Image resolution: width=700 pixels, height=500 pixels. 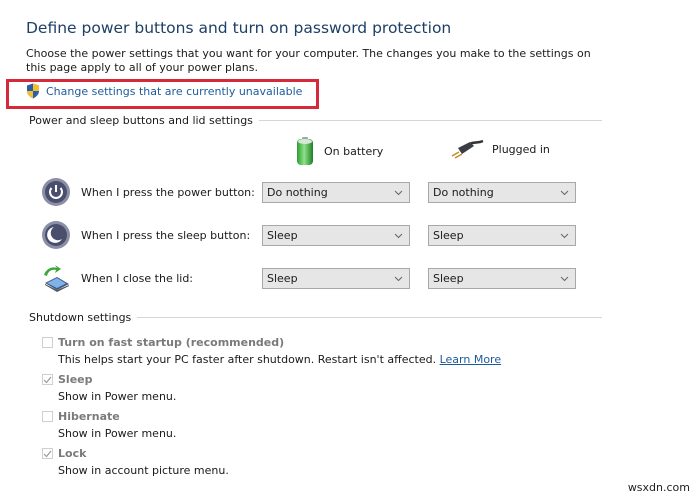 I want to click on power-section-heading: Power and sleep buttons and lid settings, so click(x=315, y=120).